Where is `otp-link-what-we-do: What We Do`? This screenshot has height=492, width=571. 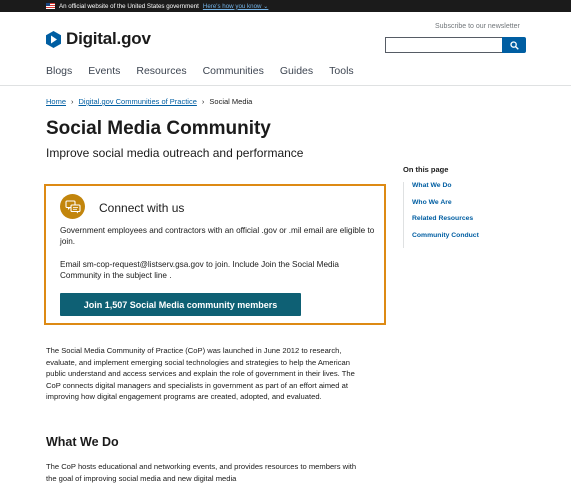
otp-link-what-we-do: What We Do is located at coordinates (445, 190).